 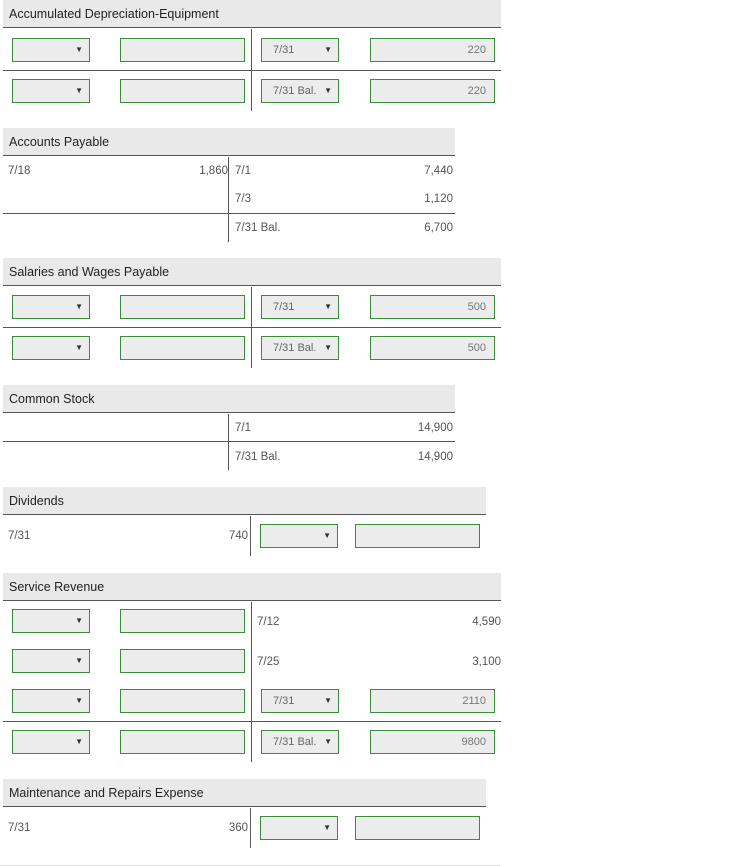 What do you see at coordinates (244, 522) in the screenshot?
I see `t-account-dividends: Dividends 7/31 740 ▼` at bounding box center [244, 522].